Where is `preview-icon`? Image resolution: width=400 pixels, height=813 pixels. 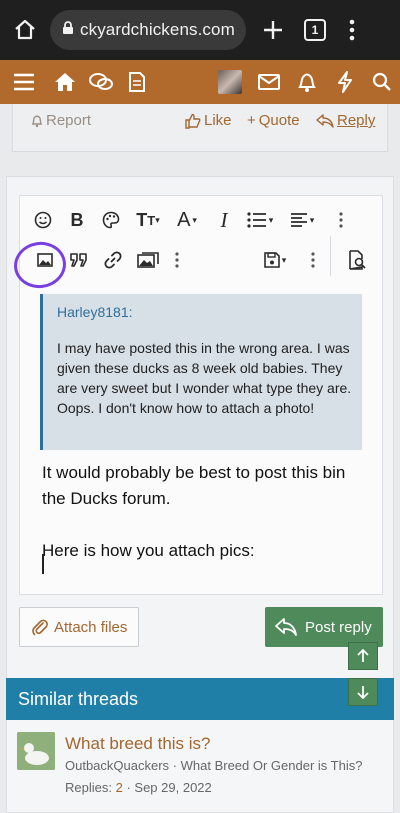 preview-icon is located at coordinates (357, 260).